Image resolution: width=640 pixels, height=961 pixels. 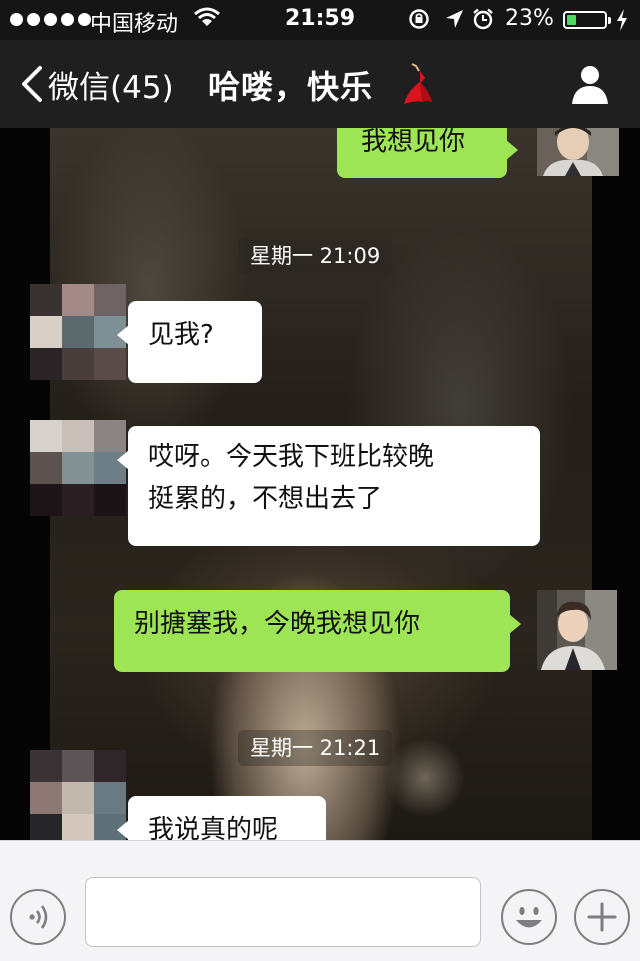 What do you see at coordinates (213, 827) in the screenshot?
I see `message-text: 我说真的呢` at bounding box center [213, 827].